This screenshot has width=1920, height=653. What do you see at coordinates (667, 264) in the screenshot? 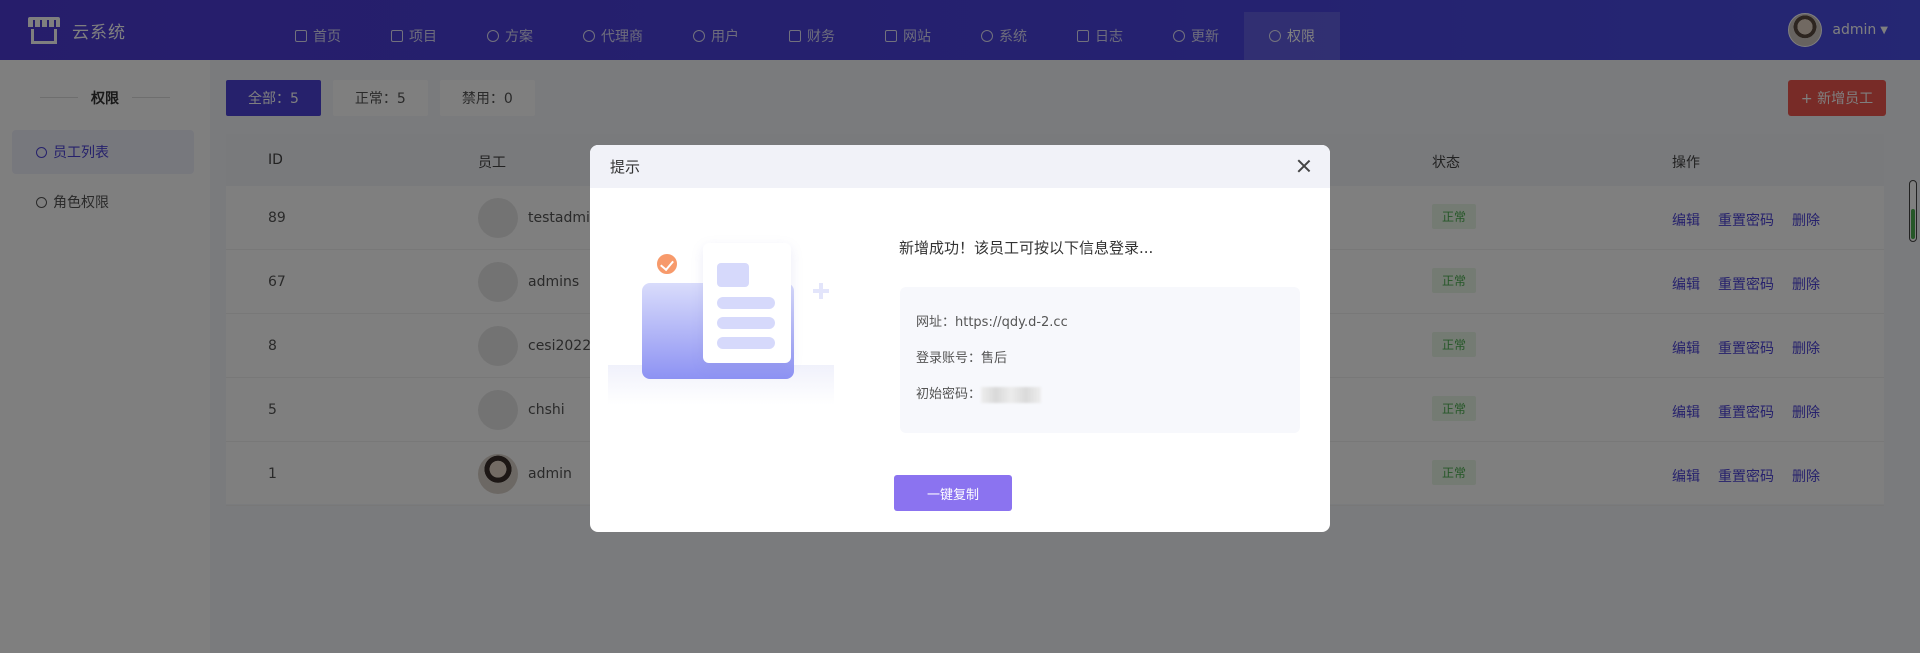
I see `check-circle-icon` at bounding box center [667, 264].